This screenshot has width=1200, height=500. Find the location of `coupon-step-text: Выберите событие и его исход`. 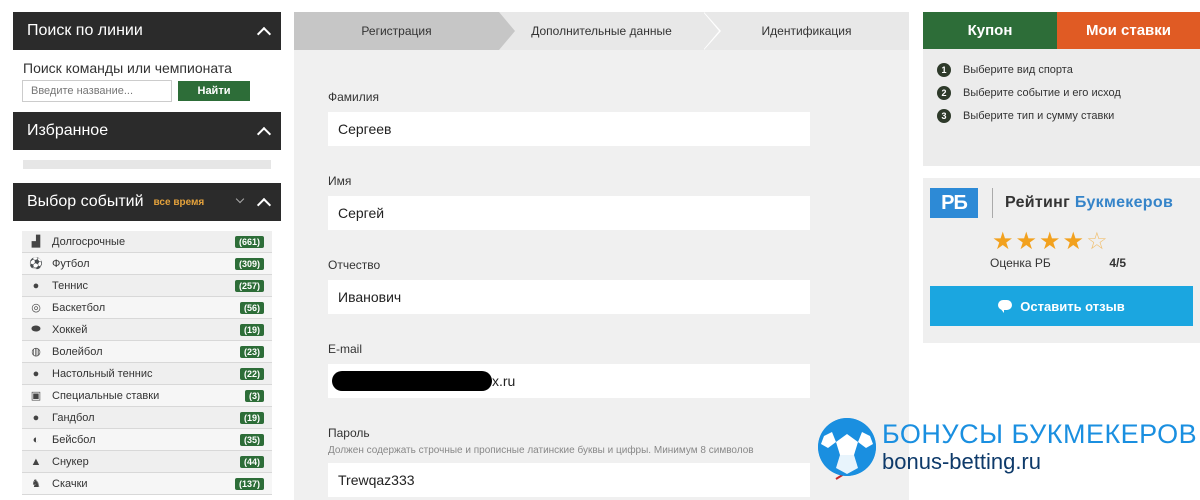

coupon-step-text: Выберите событие и его исход is located at coordinates (1042, 93).